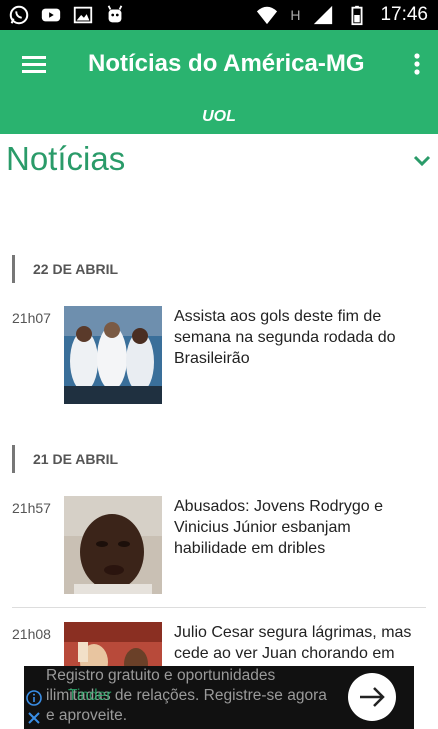 The height and width of the screenshot is (729, 438). Describe the element at coordinates (34, 718) in the screenshot. I see `close-icon` at that location.